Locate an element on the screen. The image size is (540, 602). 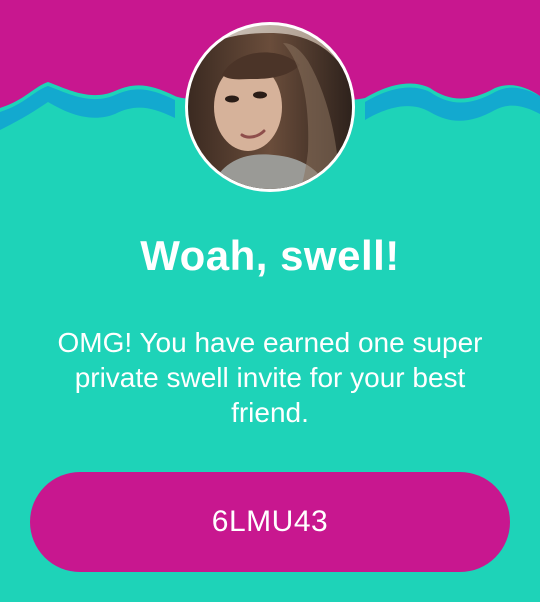
page-title: Woah, swell! is located at coordinates (270, 255).